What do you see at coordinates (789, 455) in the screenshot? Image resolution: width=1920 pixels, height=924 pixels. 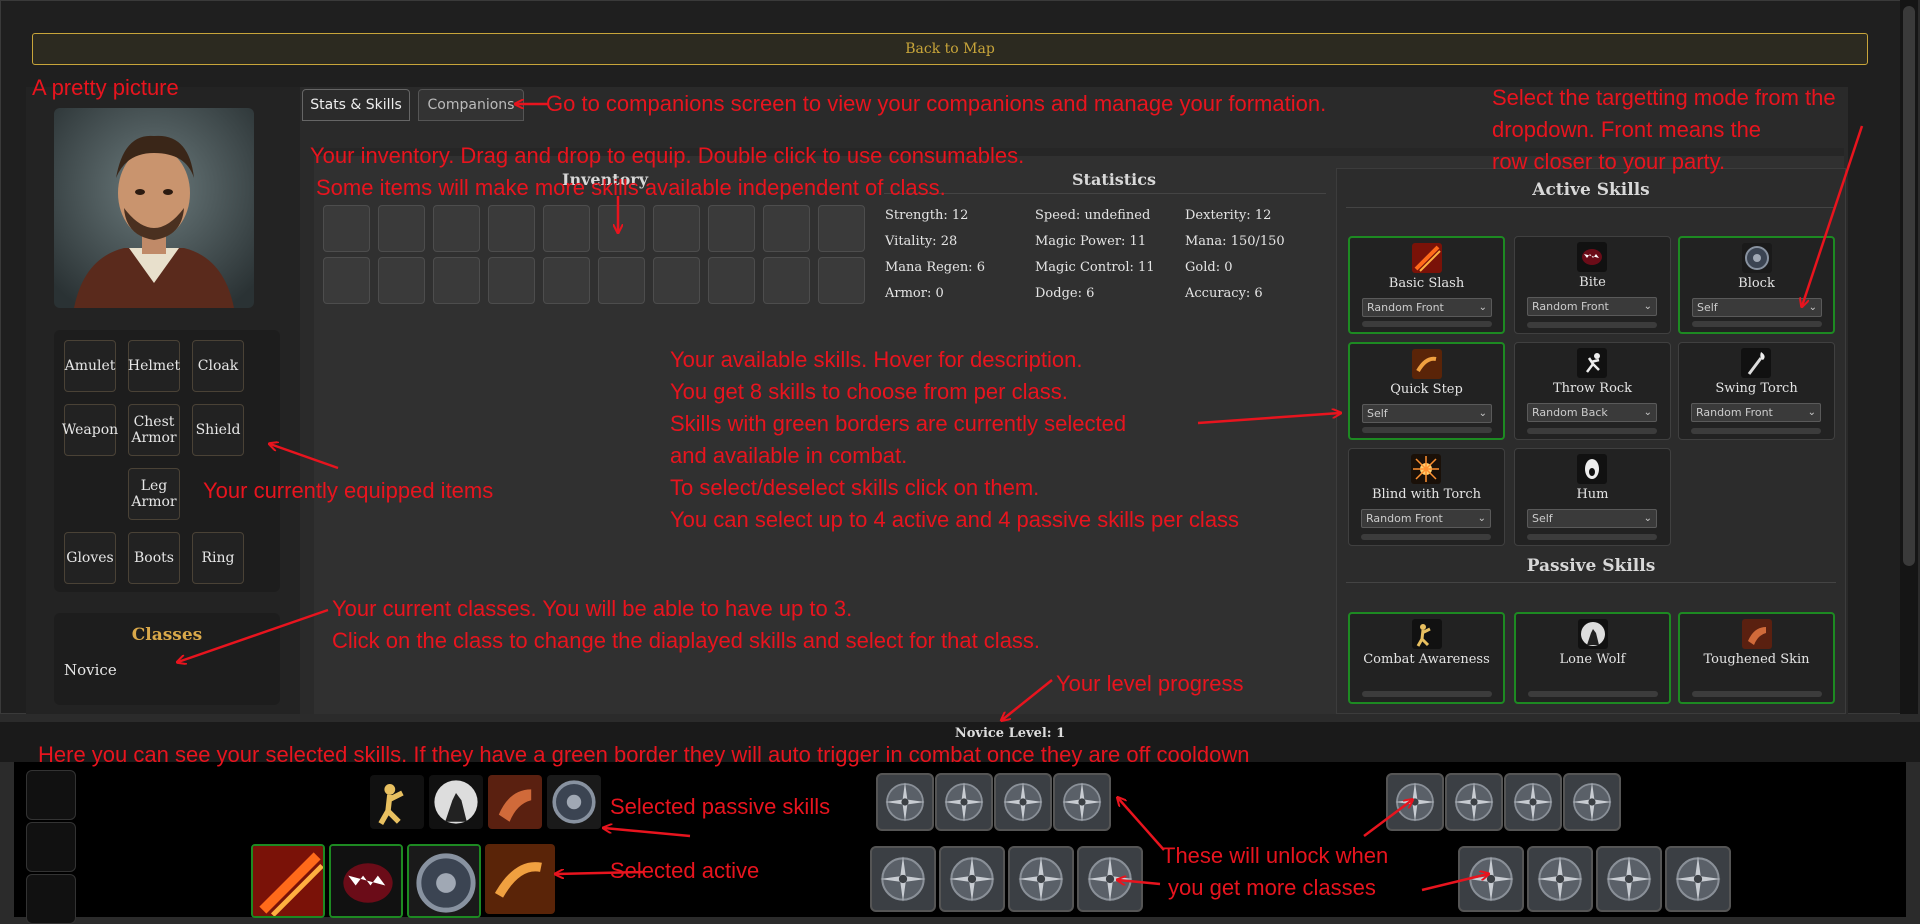 I see `annotation-skills-4: and available in combat.` at bounding box center [789, 455].